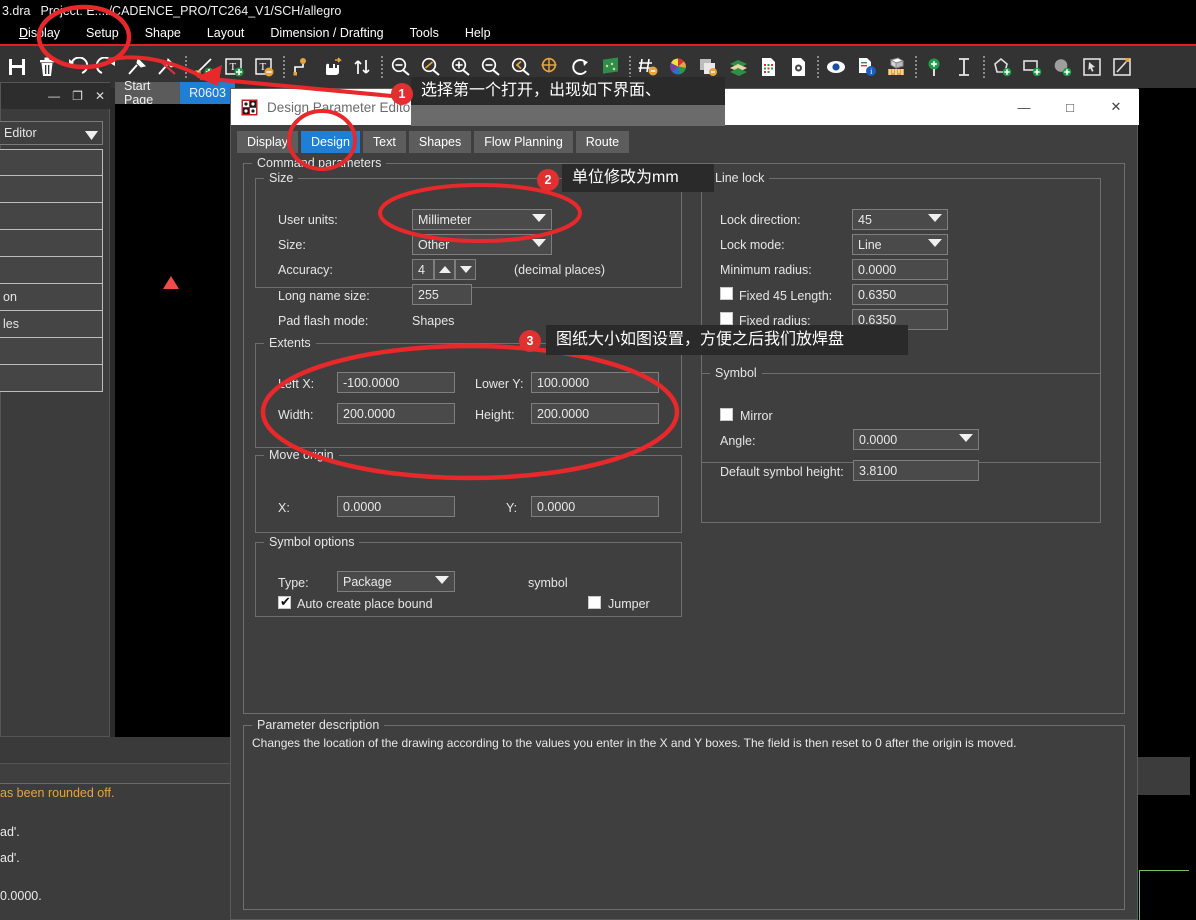 This screenshot has width=1196, height=920. Describe the element at coordinates (148, 93) in the screenshot. I see `tab-start-page: Start Page` at that location.